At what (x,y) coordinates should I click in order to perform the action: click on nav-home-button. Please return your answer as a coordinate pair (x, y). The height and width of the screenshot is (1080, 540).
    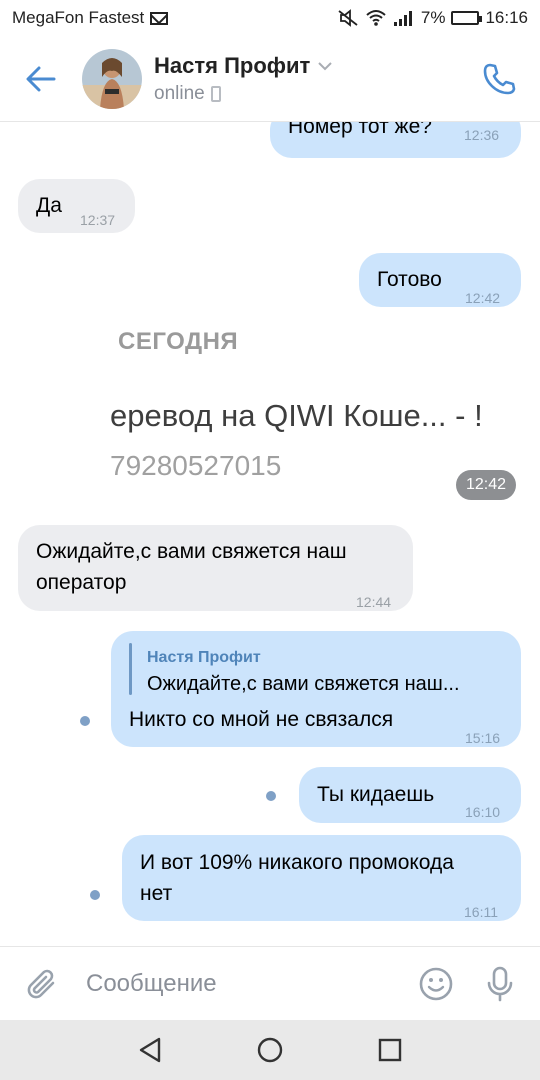
    Looking at the image, I should click on (270, 1050).